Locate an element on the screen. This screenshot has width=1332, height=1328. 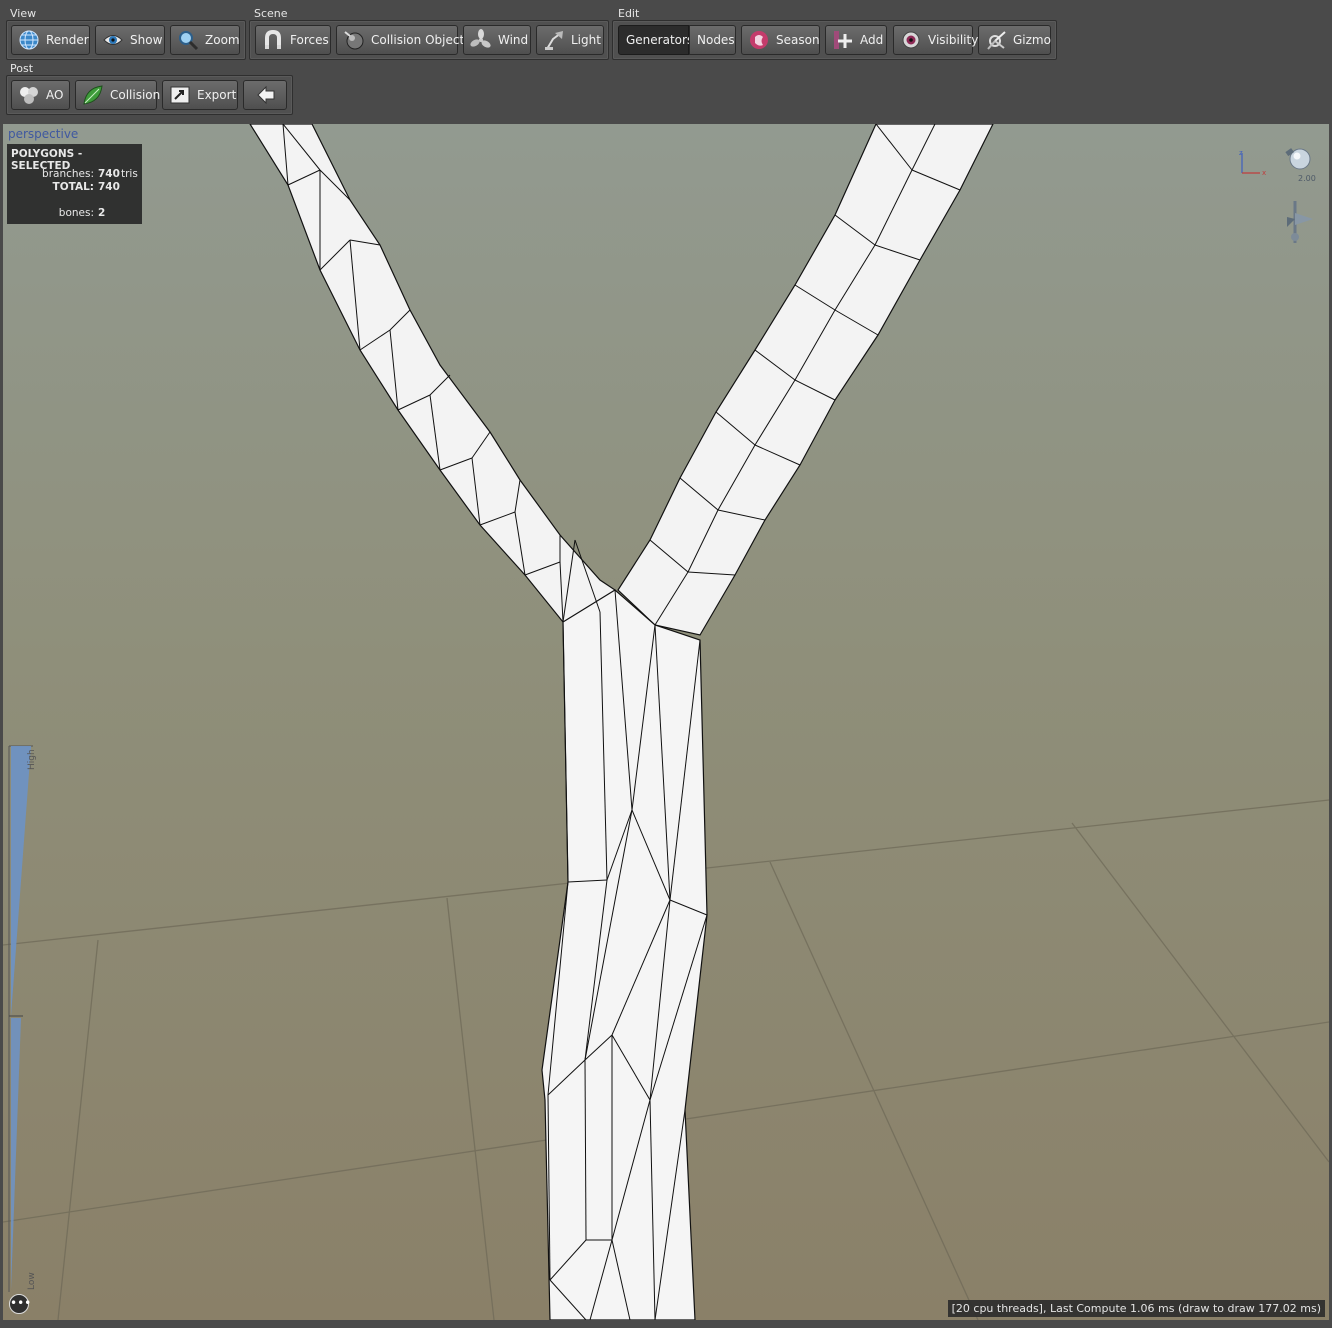
render-button: Render is located at coordinates (50, 40).